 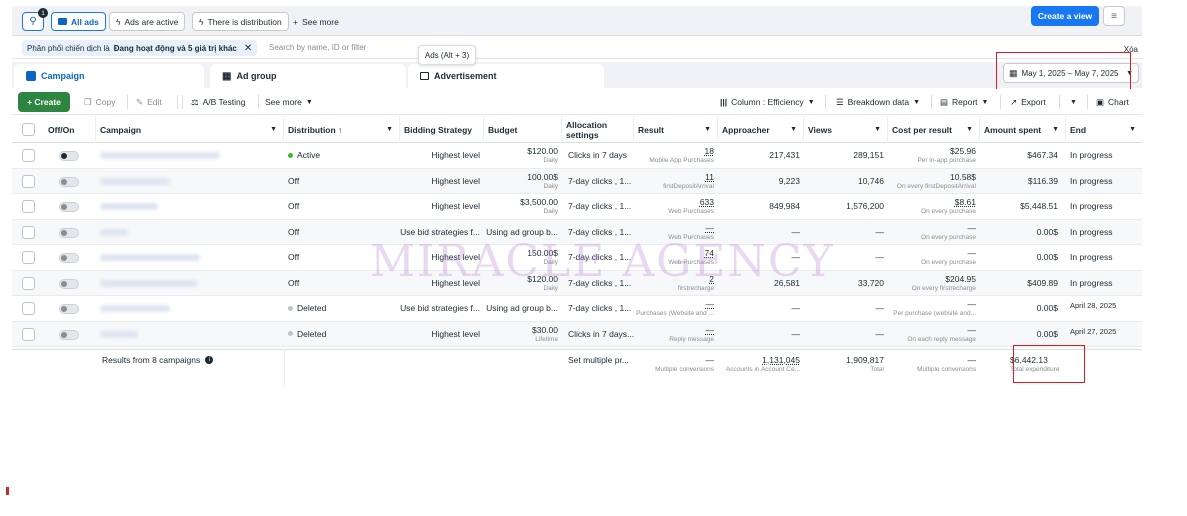 I want to click on col-off-on-label: Off/On, so click(x=61, y=129).